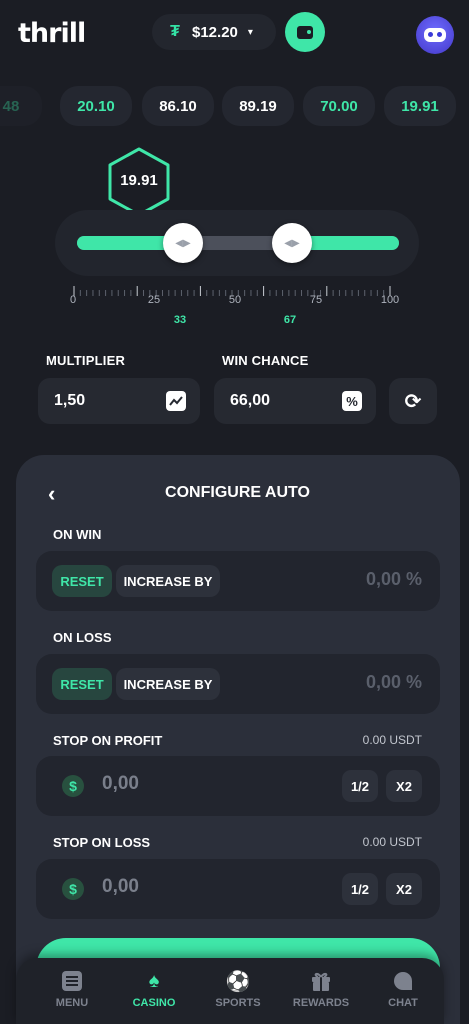 This screenshot has height=1024, width=469. I want to click on nav-rewards: REWARDS, so click(321, 988).